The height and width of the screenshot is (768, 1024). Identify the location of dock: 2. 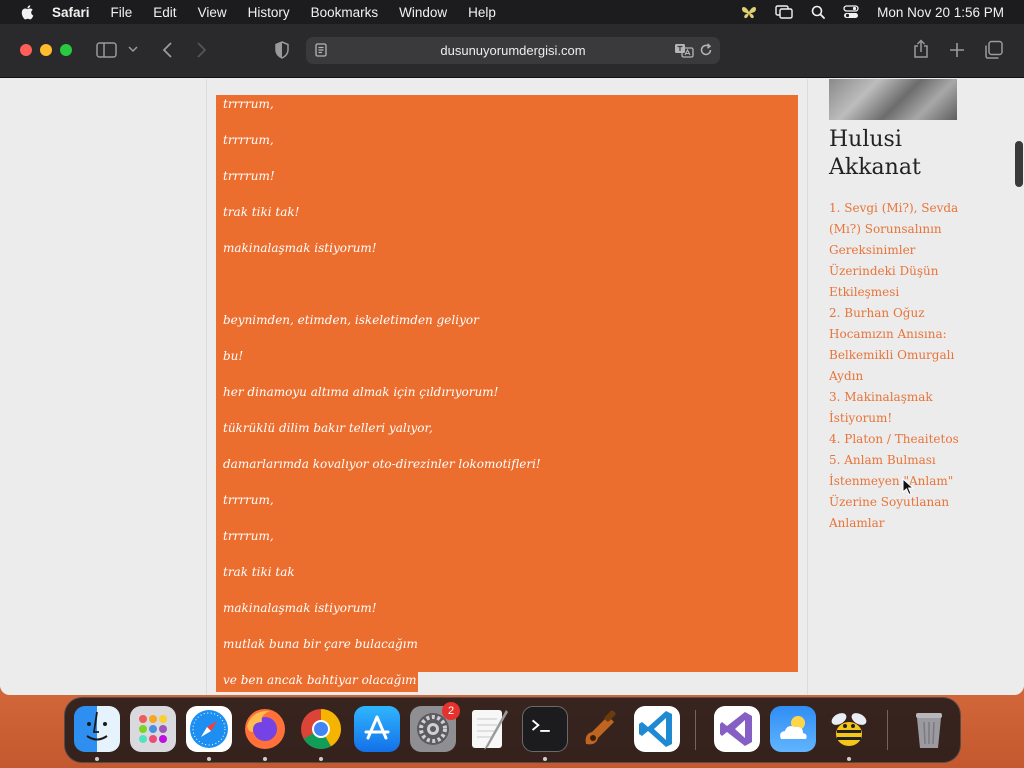
(512, 730).